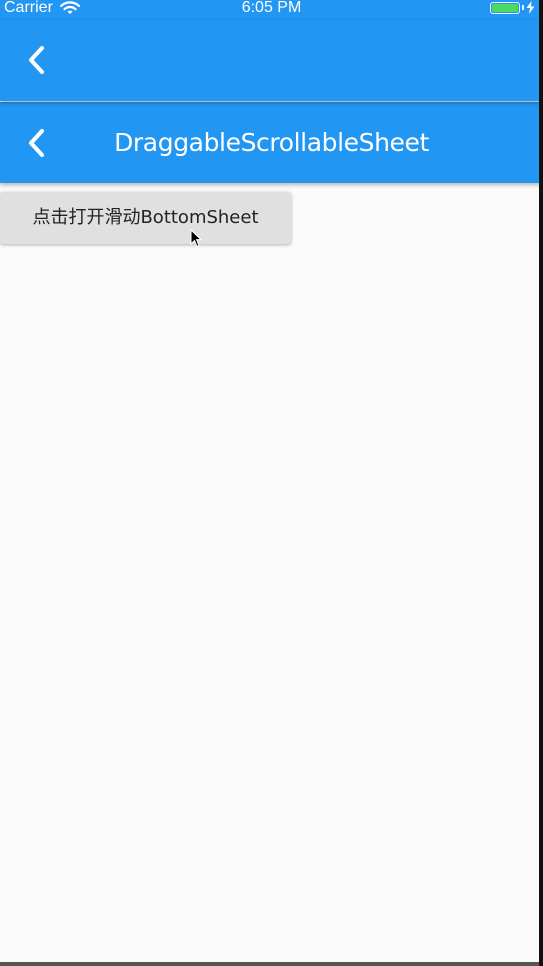 This screenshot has height=966, width=543. I want to click on app-bar-outer, so click(271, 60).